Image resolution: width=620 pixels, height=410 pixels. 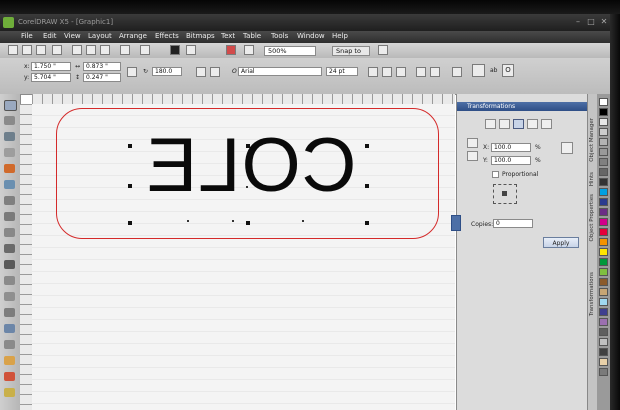 I want to click on tab-hints: Hints, so click(x=593, y=179).